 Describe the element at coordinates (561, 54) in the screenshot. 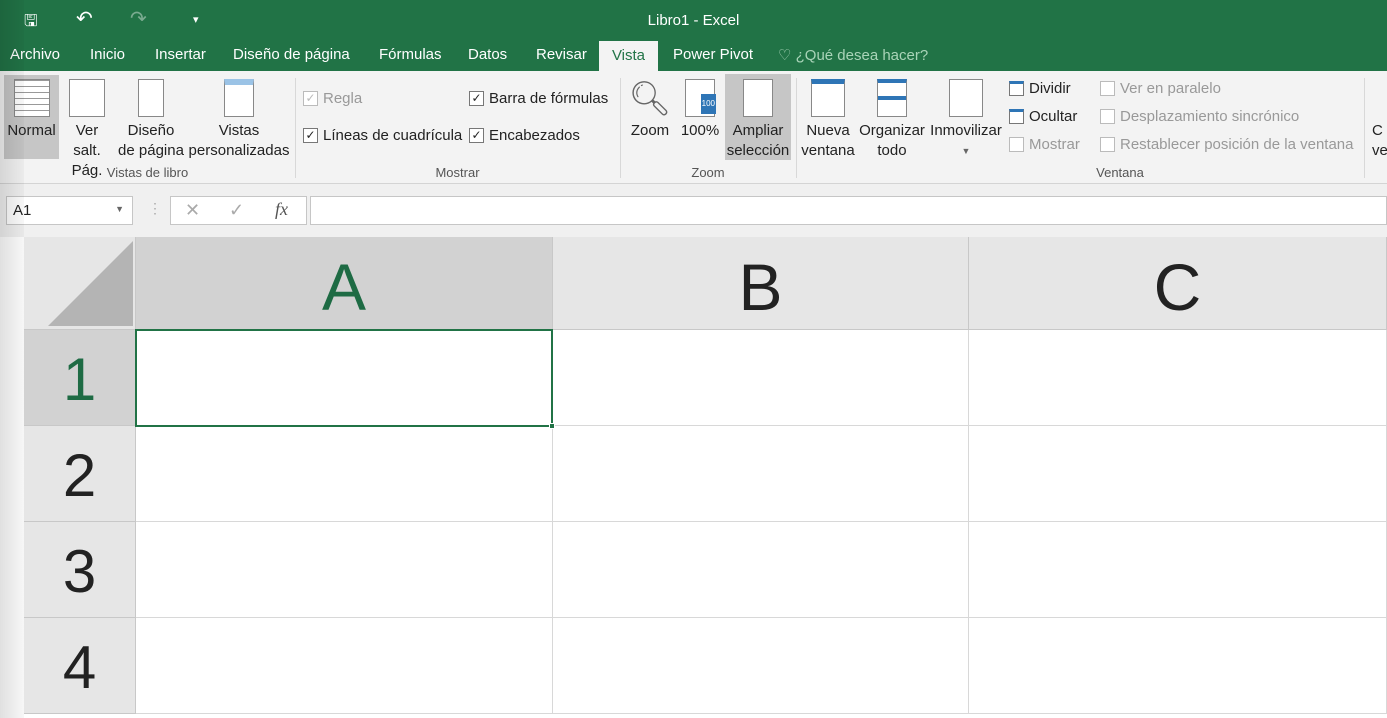

I see `tab-revisar: Revisar` at that location.